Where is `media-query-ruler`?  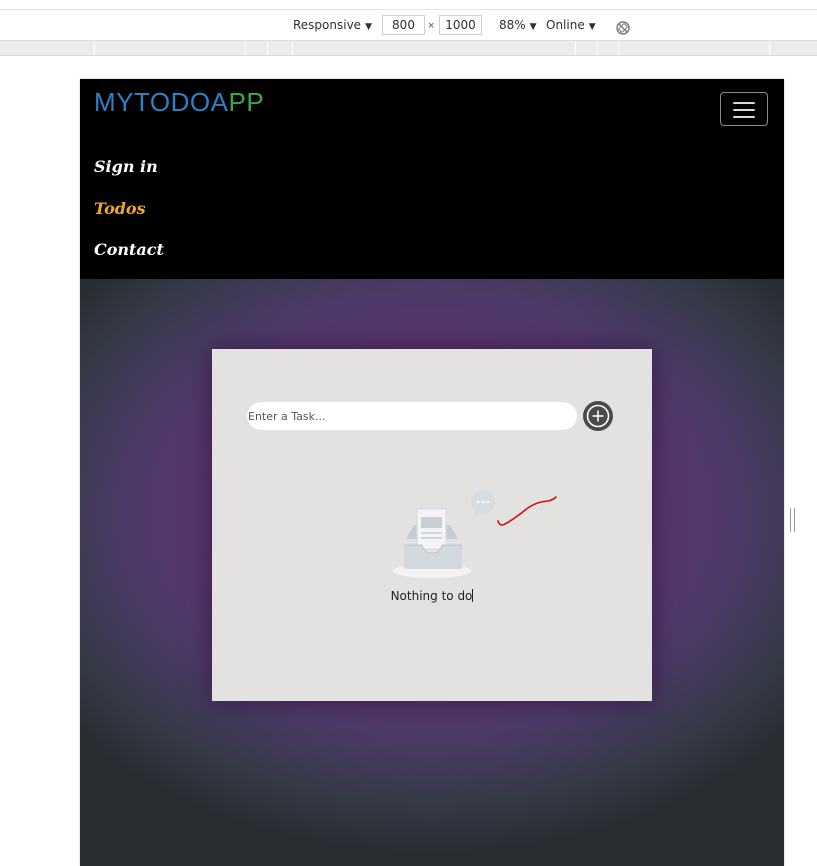 media-query-ruler is located at coordinates (408, 48).